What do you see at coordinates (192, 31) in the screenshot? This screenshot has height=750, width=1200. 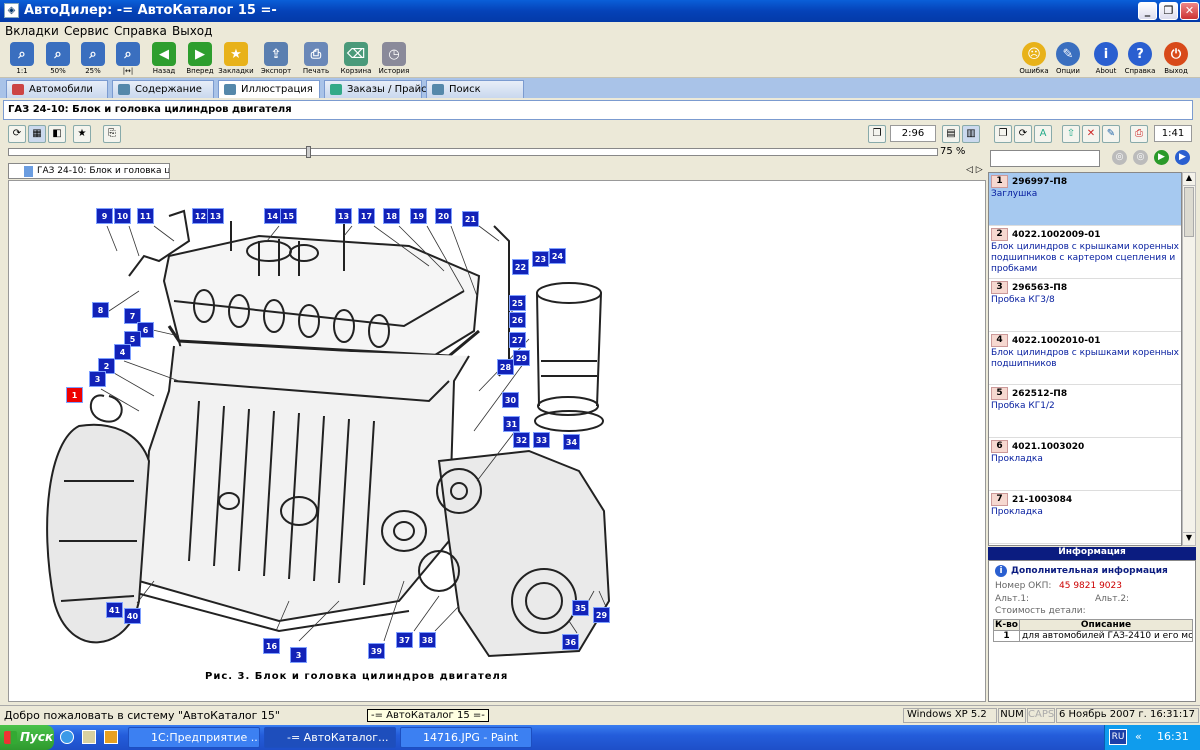 I see `menu-exit: Выход` at bounding box center [192, 31].